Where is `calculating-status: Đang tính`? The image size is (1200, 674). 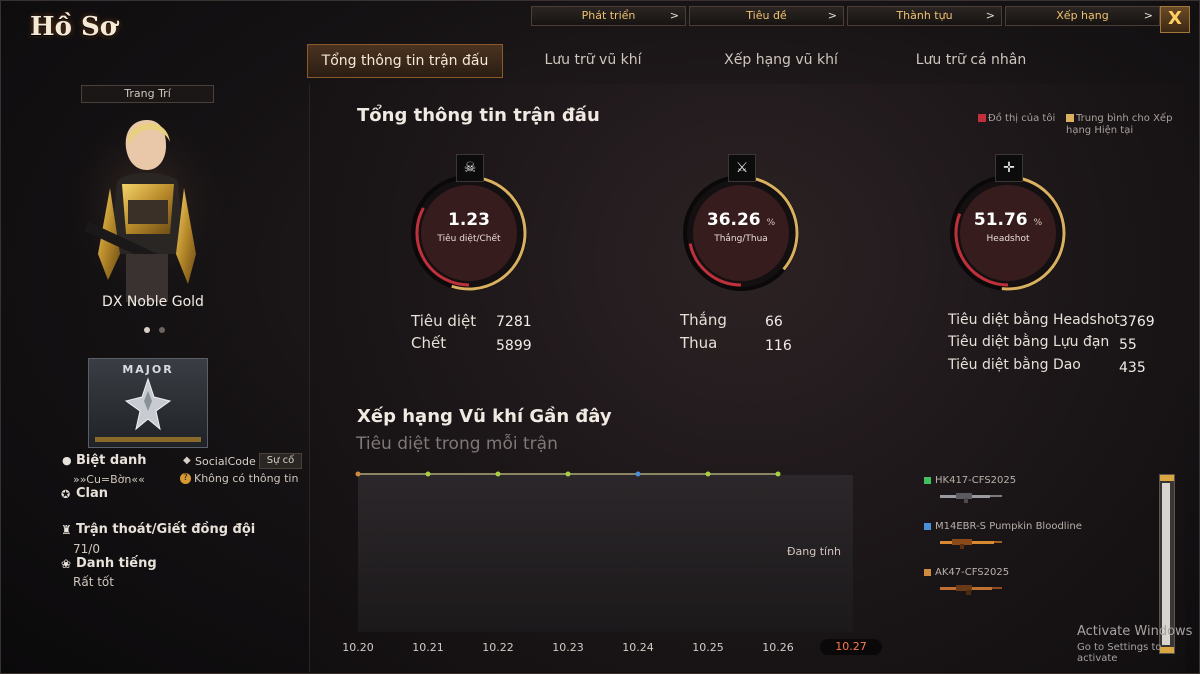
calculating-status: Đang tính is located at coordinates (814, 551).